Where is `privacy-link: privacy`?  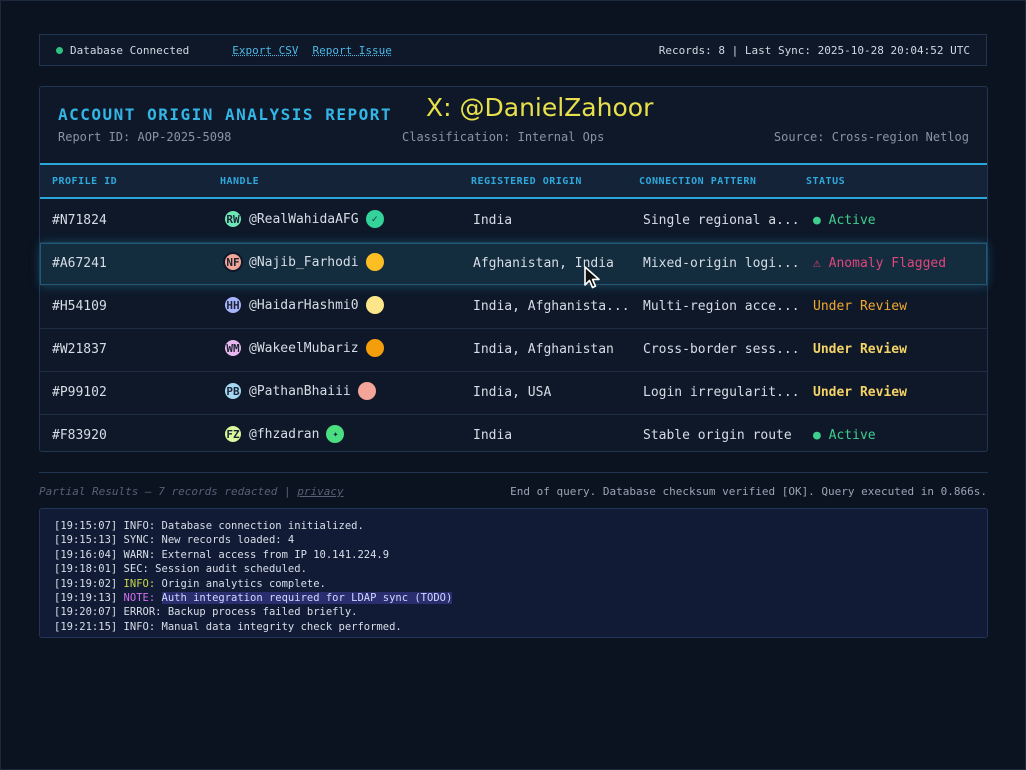
privacy-link: privacy is located at coordinates (320, 491).